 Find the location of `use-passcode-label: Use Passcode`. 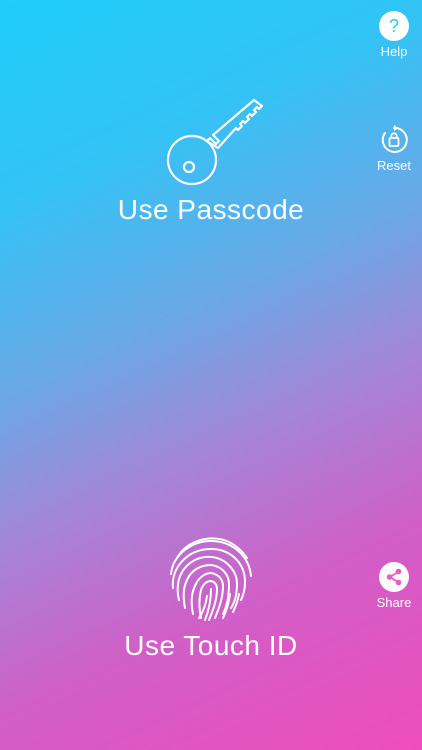

use-passcode-label: Use Passcode is located at coordinates (211, 209).